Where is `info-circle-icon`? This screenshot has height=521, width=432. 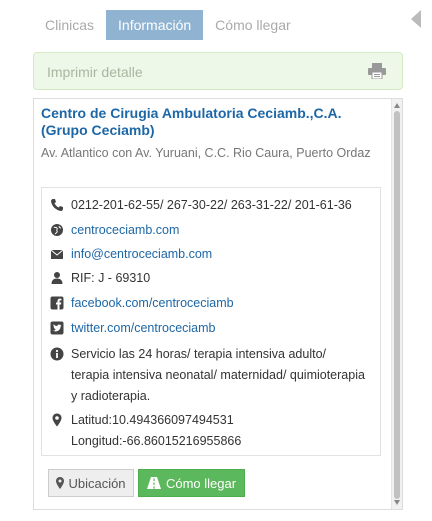
info-circle-icon is located at coordinates (57, 354).